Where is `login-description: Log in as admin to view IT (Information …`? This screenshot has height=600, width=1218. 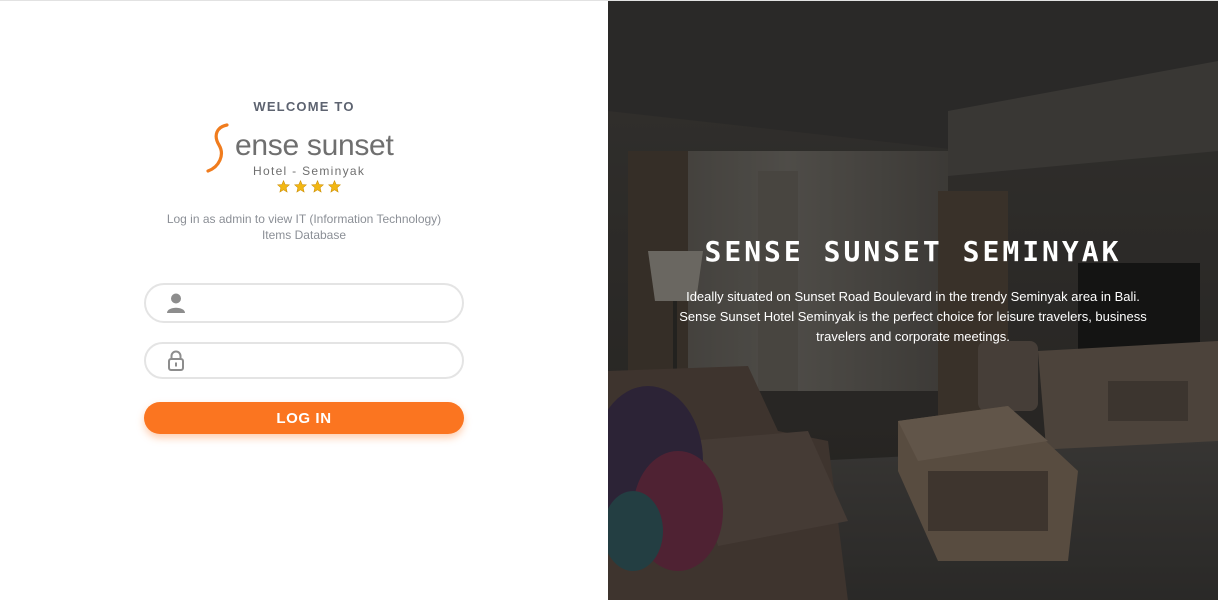 login-description: Log in as admin to view IT (Information … is located at coordinates (304, 227).